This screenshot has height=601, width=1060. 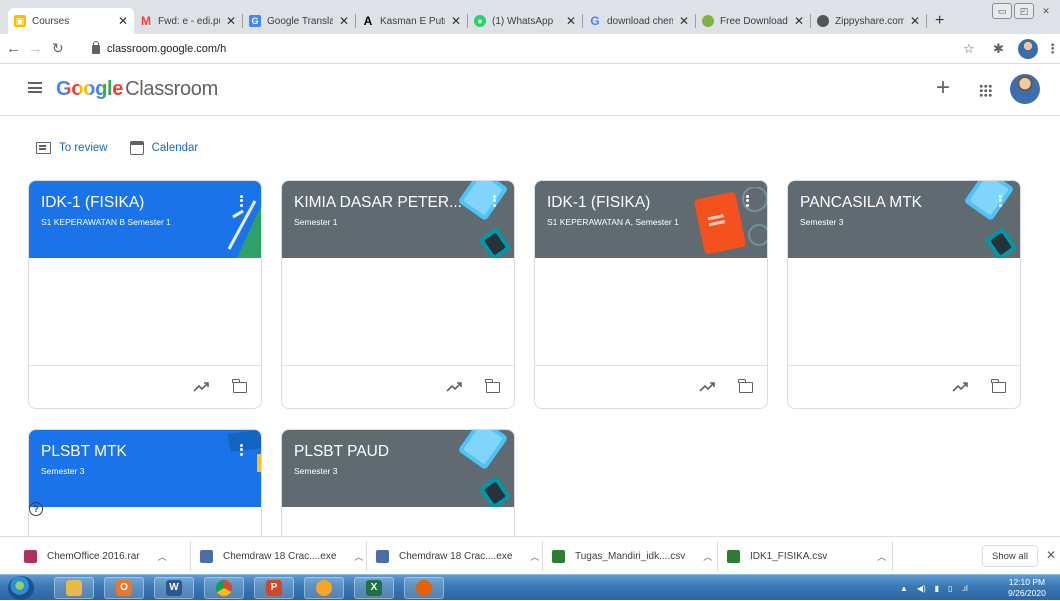 I want to click on google-apps-icon, so click(x=985, y=90).